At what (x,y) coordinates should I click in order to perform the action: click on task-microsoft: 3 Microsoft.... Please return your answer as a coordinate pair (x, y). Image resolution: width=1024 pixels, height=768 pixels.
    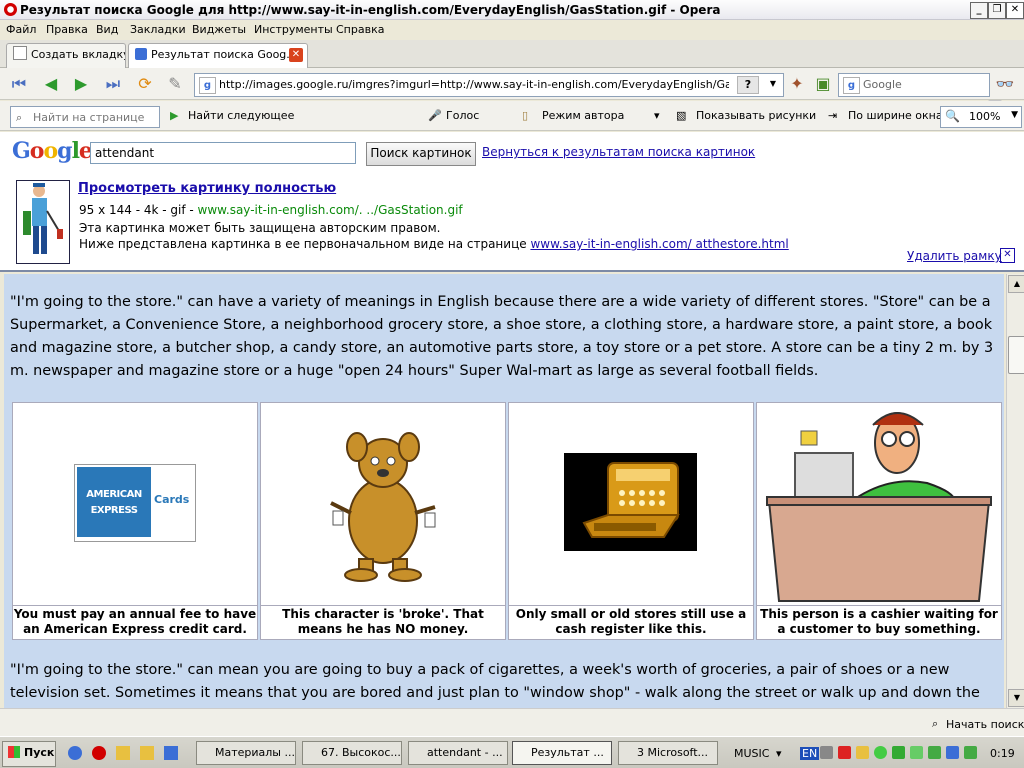
    Looking at the image, I should click on (668, 753).